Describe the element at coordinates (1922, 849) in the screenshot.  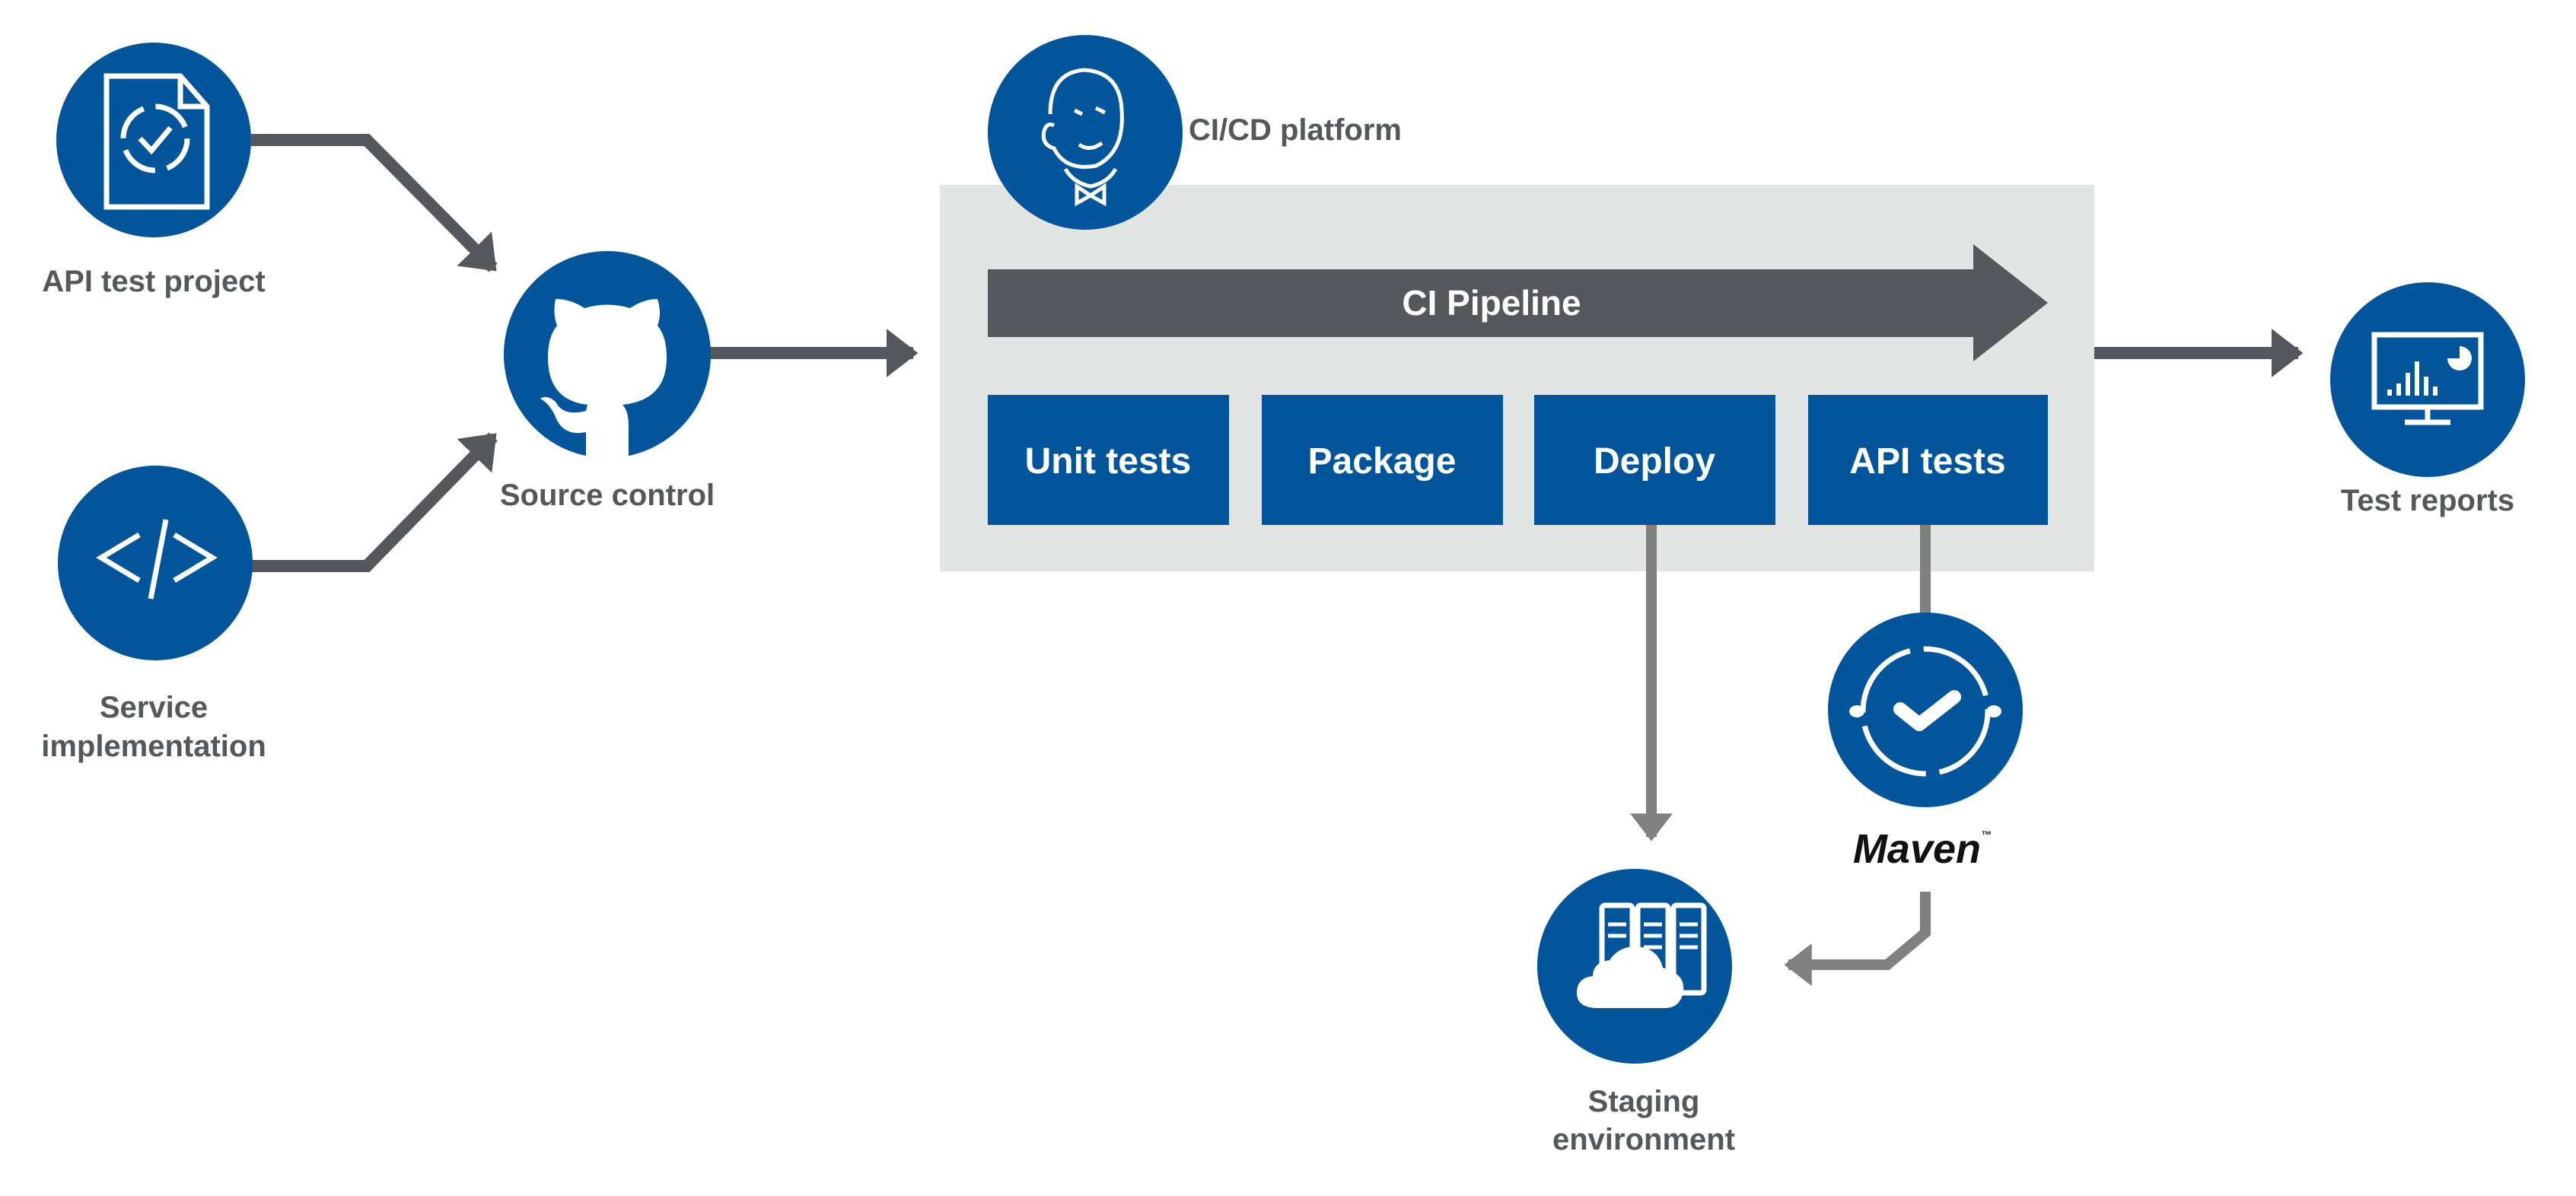
I see `maven-logo: Maven™` at that location.